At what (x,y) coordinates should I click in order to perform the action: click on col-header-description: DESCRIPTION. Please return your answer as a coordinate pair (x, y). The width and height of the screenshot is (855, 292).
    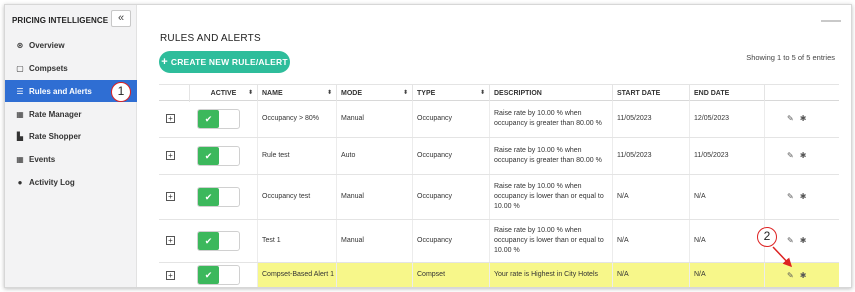
    Looking at the image, I should click on (550, 93).